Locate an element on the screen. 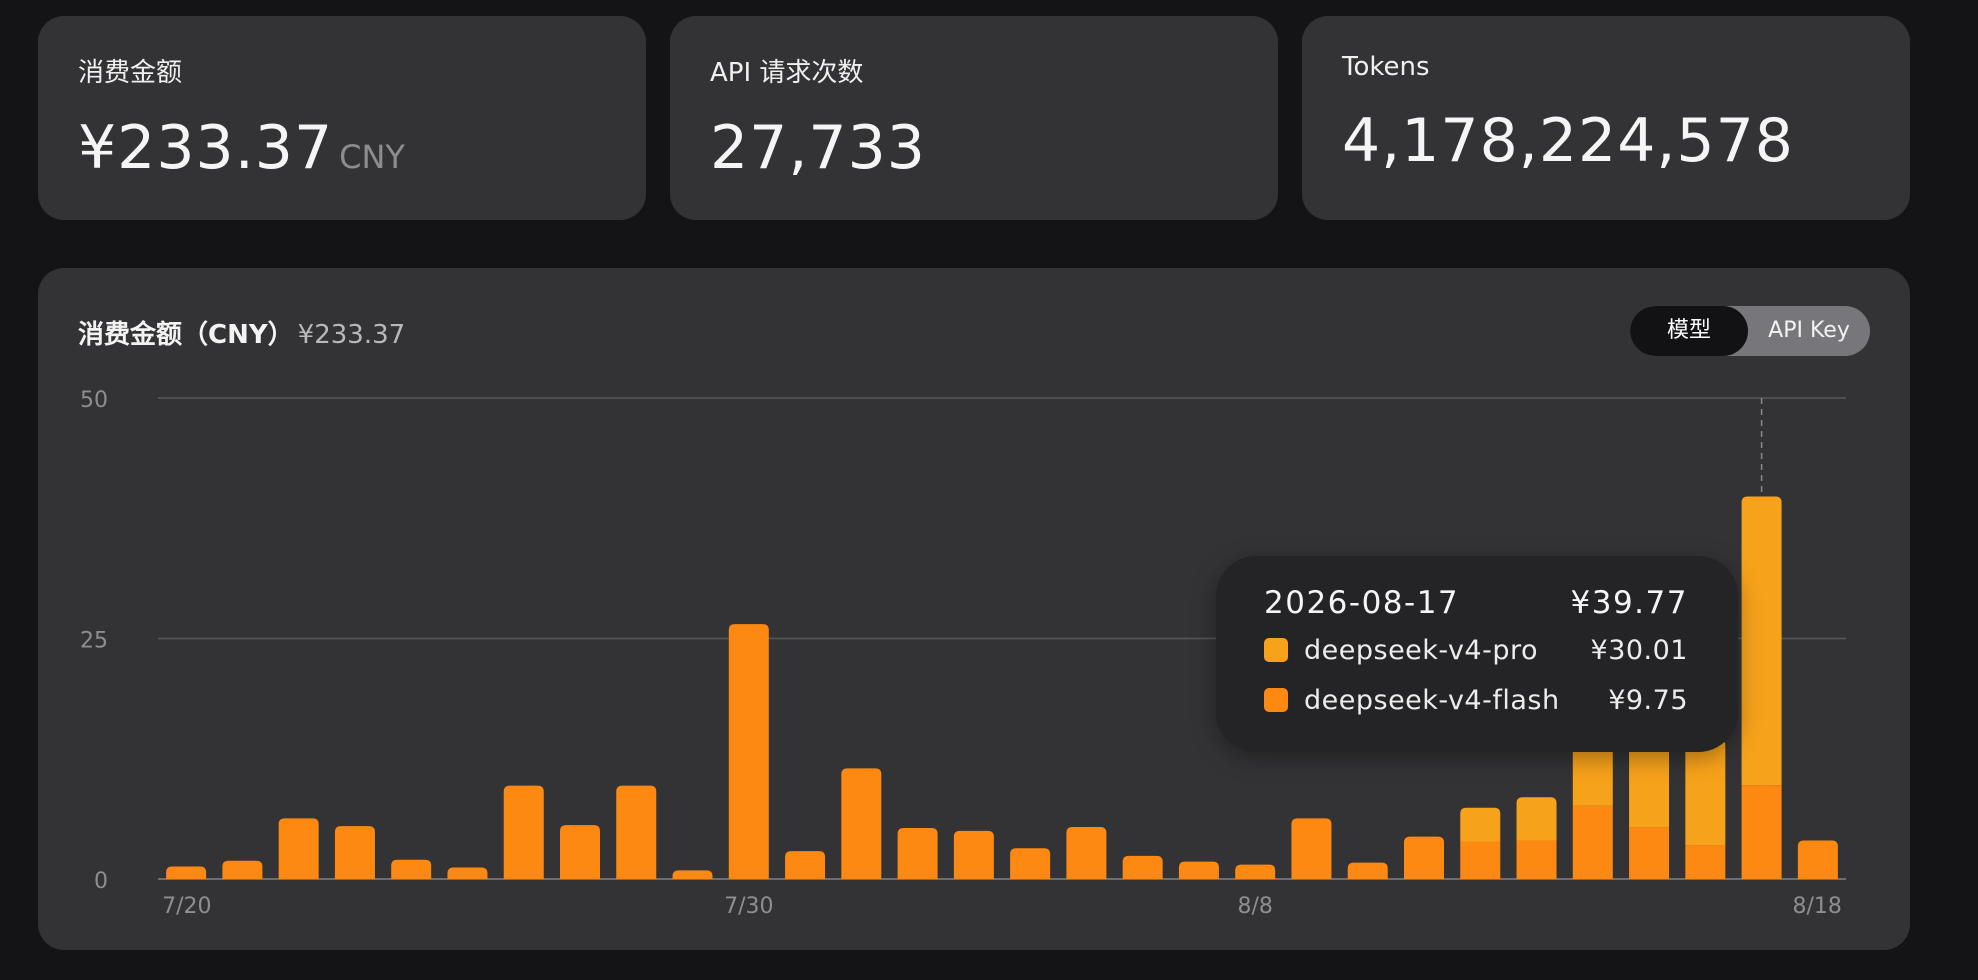 Image resolution: width=1978 pixels, height=980 pixels. tooltip-item-name: deepseek-v4-pro is located at coordinates (1421, 650).